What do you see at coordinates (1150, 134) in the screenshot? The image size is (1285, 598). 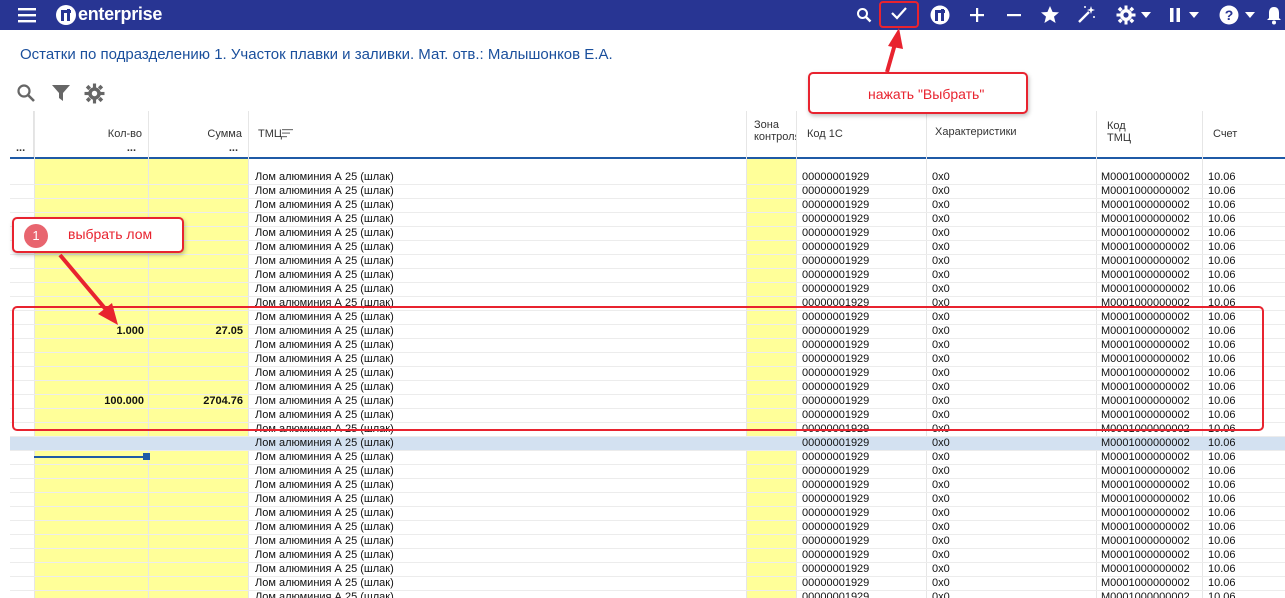 I see `col-header-codetmc: Код ТМЦ` at bounding box center [1150, 134].